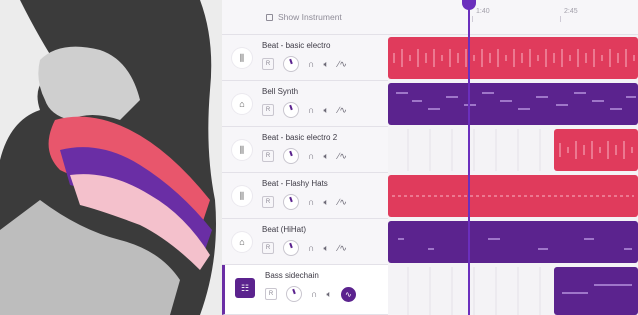 This screenshot has width=638, height=315. I want to click on show-instrument-label: Show Instrument, so click(310, 17).